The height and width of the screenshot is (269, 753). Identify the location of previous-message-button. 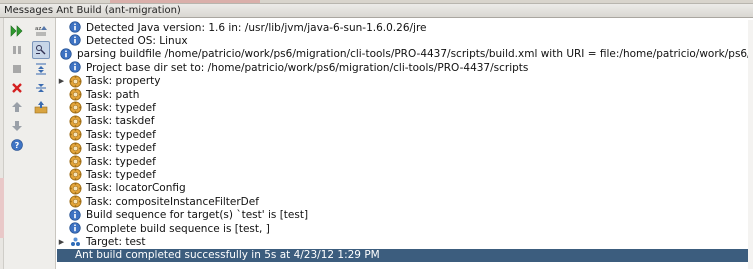
(17, 107).